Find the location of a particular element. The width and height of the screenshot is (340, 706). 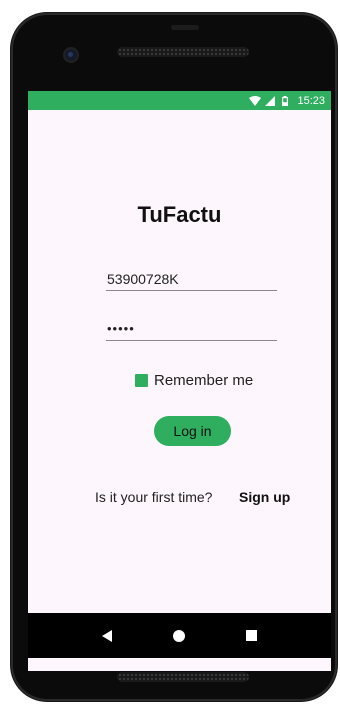

app-title: TuFactu is located at coordinates (179, 214).